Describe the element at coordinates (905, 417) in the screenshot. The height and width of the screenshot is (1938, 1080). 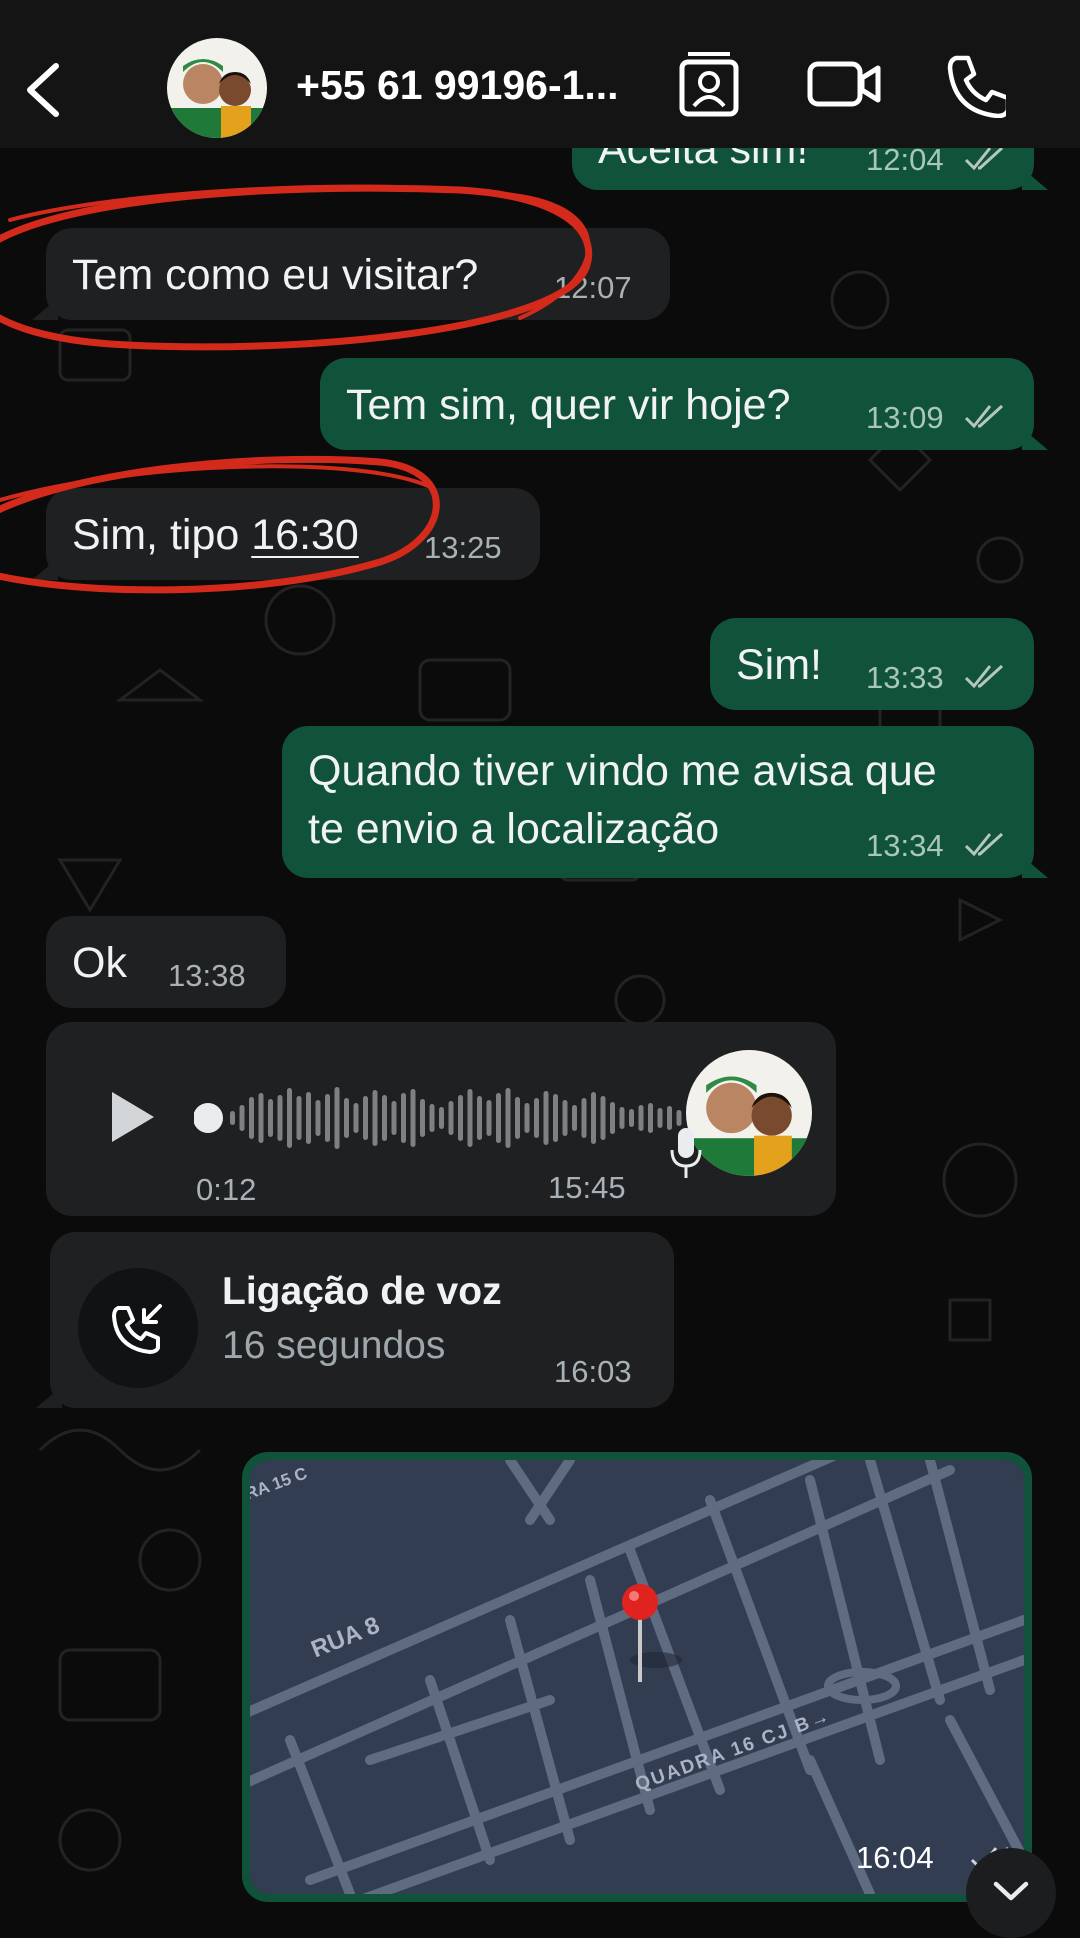
I see `message-time: 13:09` at that location.